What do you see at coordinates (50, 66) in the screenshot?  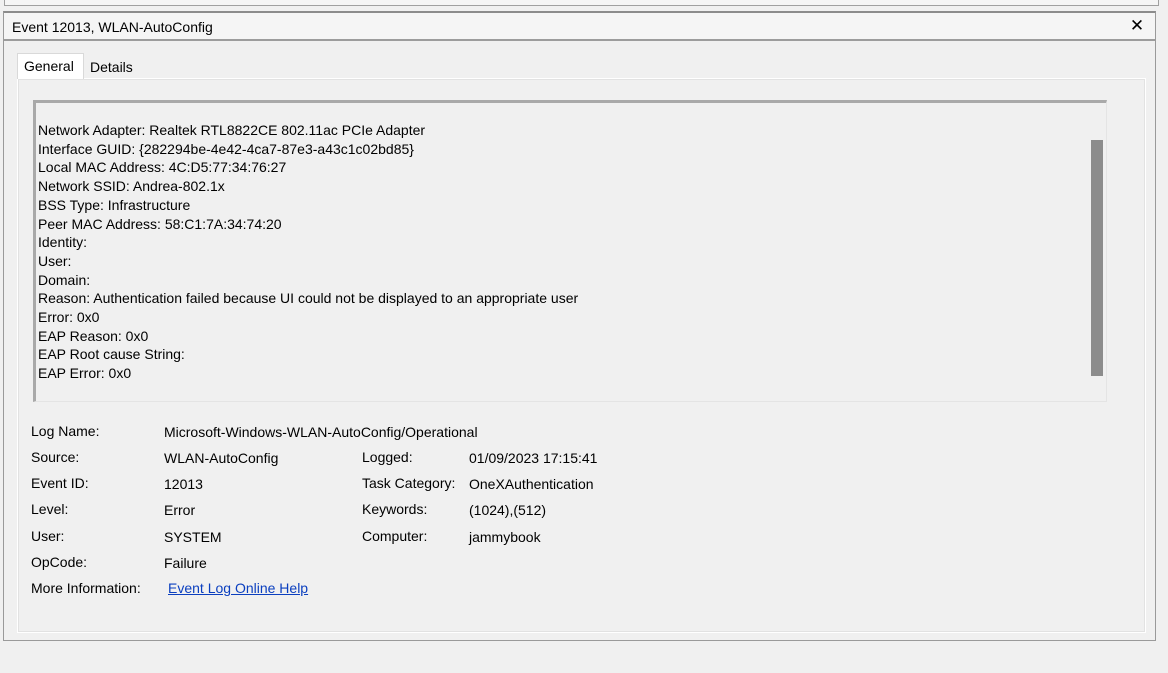 I see `tab-general: General` at bounding box center [50, 66].